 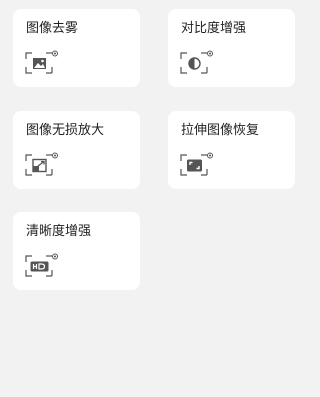 I want to click on image-dehaze-icon, so click(x=41, y=62).